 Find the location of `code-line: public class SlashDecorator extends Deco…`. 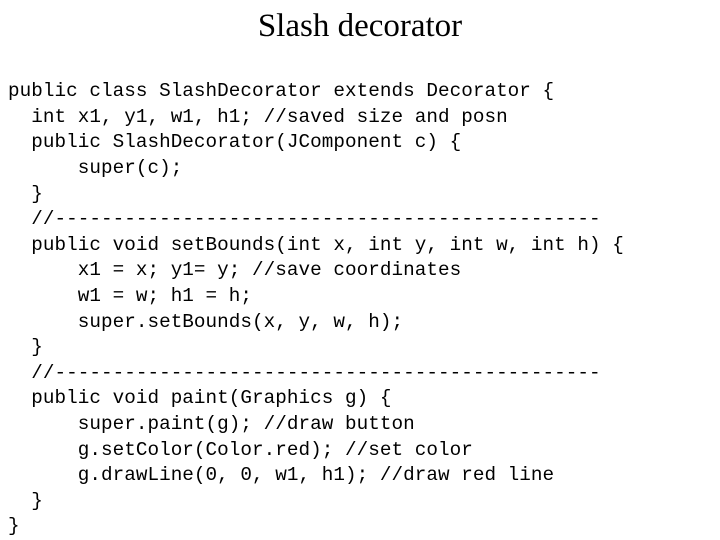

code-line: public class SlashDecorator extends Deco… is located at coordinates (281, 91).